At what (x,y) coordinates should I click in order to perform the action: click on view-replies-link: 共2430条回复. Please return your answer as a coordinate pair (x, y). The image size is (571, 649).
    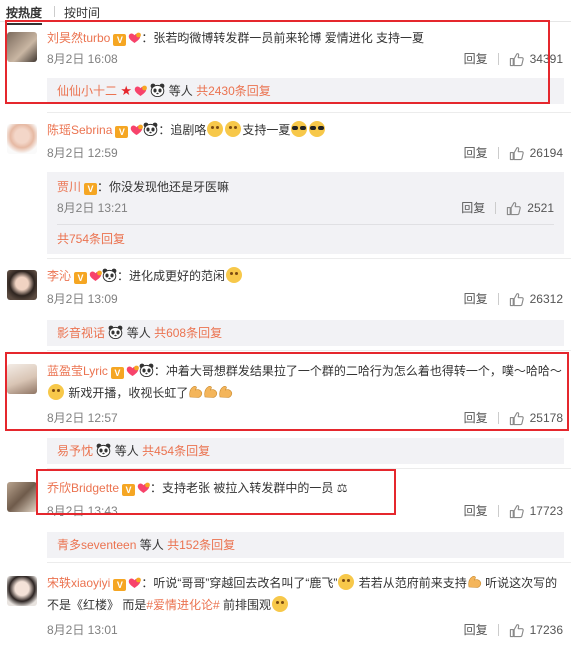
    Looking at the image, I should click on (233, 91).